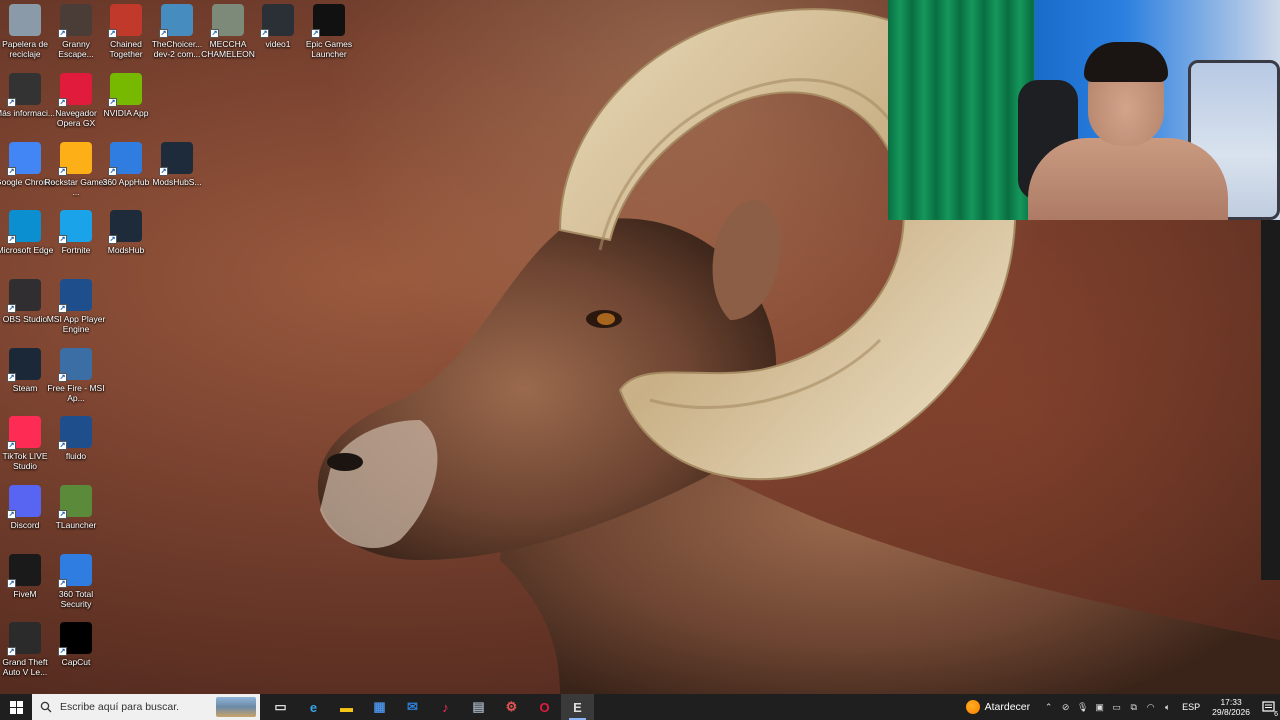  Describe the element at coordinates (25, 20) in the screenshot. I see `recycle-bin-icon` at that location.